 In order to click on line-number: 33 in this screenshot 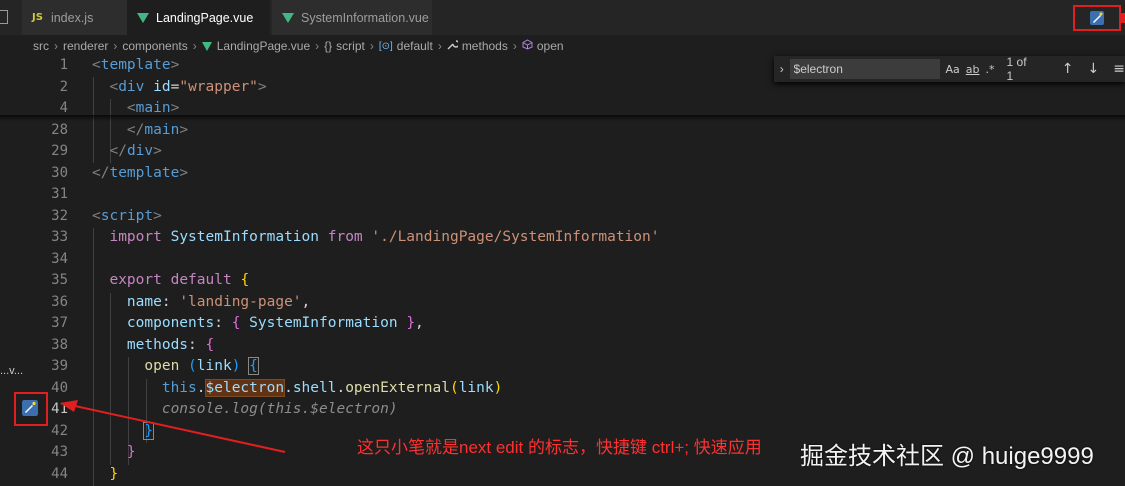, I will do `click(59, 237)`.